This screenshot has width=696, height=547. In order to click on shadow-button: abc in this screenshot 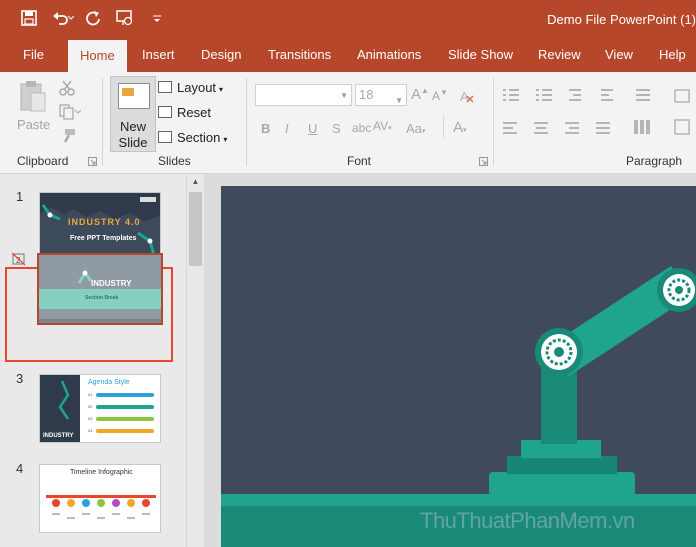, I will do `click(361, 128)`.